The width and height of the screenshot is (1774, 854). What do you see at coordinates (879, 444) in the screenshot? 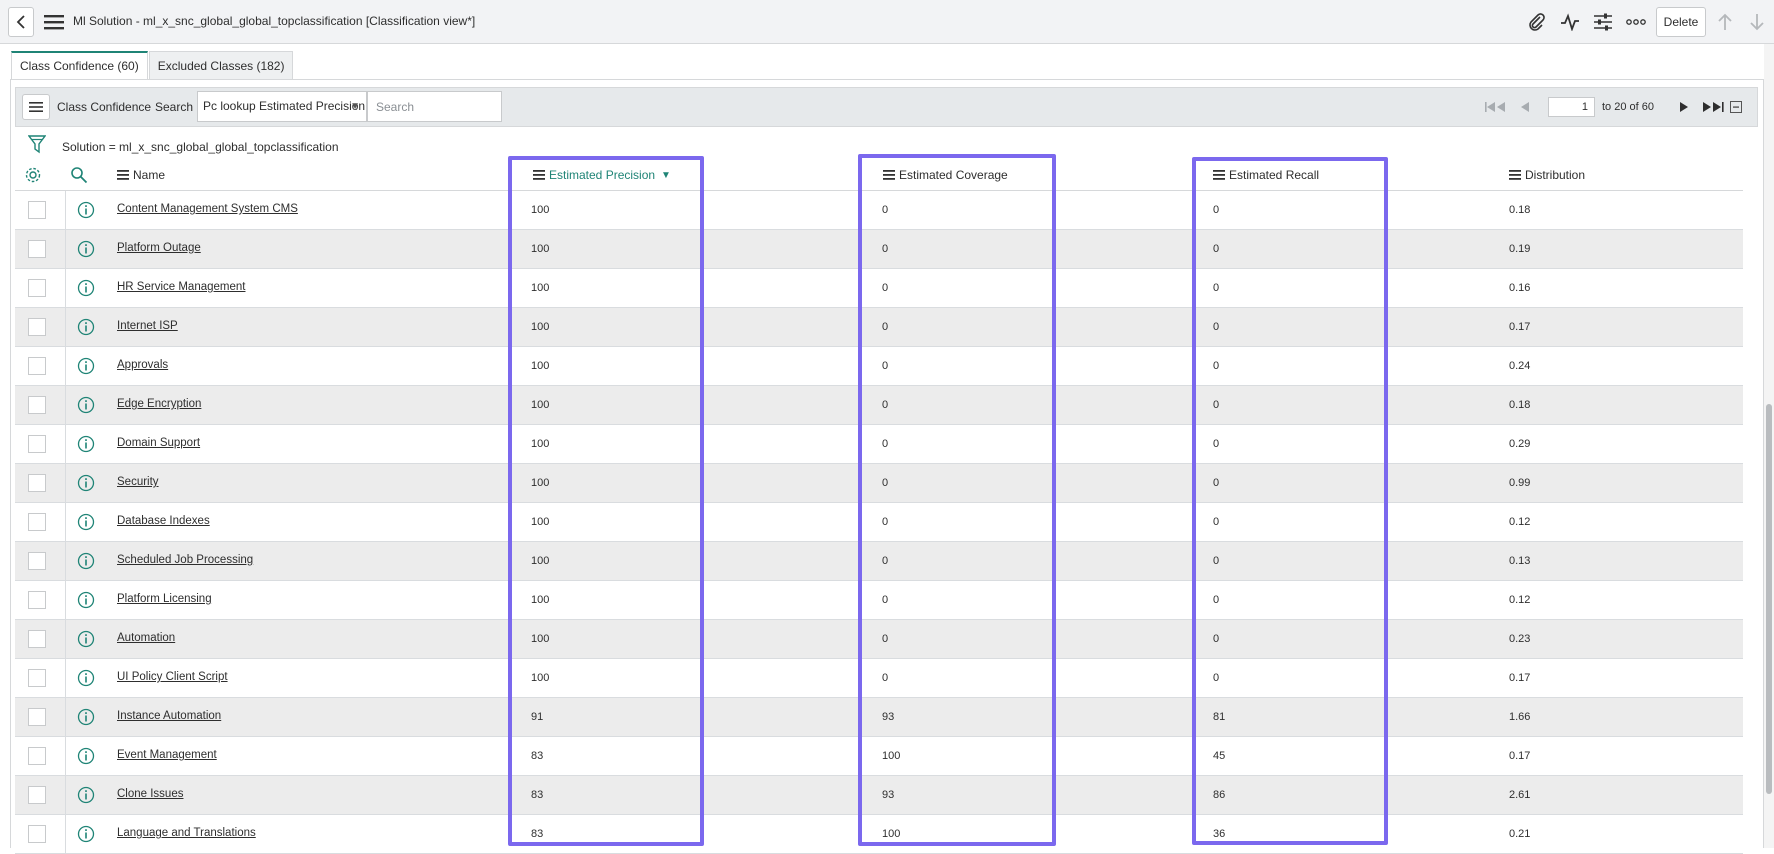
I see `table-row: Domain Support 100 0 0 0.29` at bounding box center [879, 444].